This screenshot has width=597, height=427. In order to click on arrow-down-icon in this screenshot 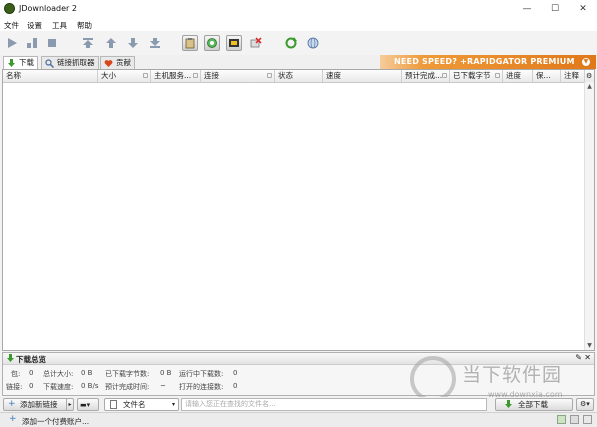, I will do `click(133, 43)`.